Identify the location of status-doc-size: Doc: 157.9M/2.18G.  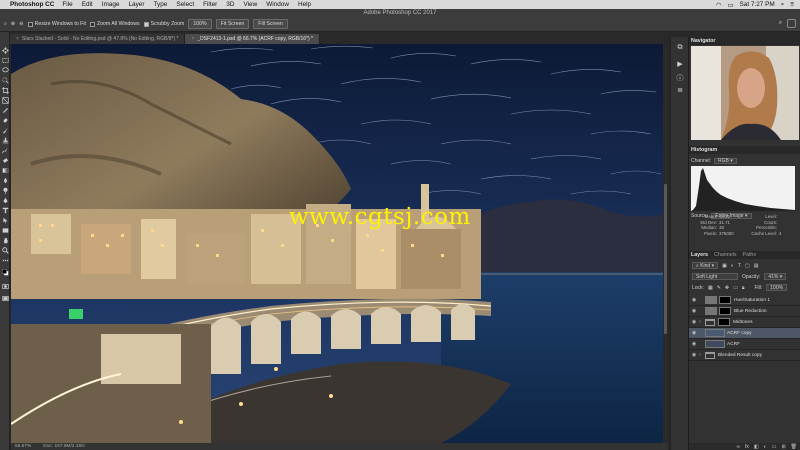
(64, 446).